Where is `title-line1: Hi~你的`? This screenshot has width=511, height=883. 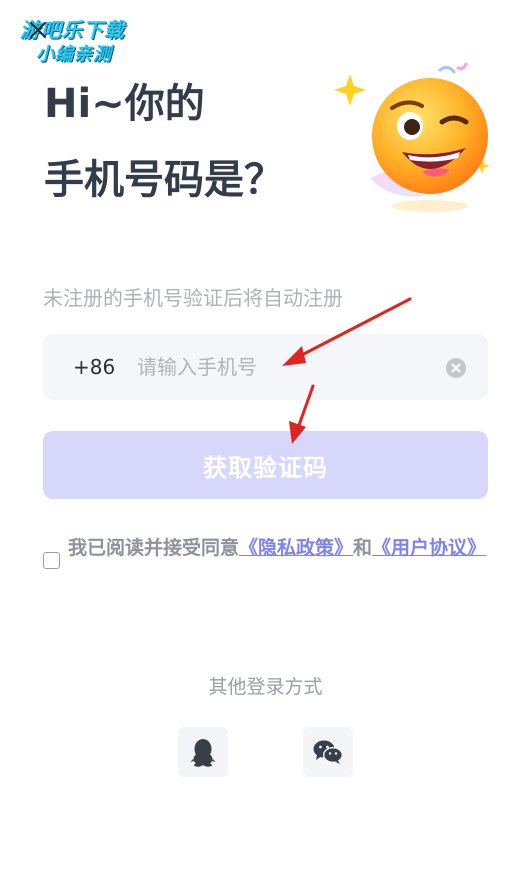 title-line1: Hi~你的 is located at coordinates (124, 104).